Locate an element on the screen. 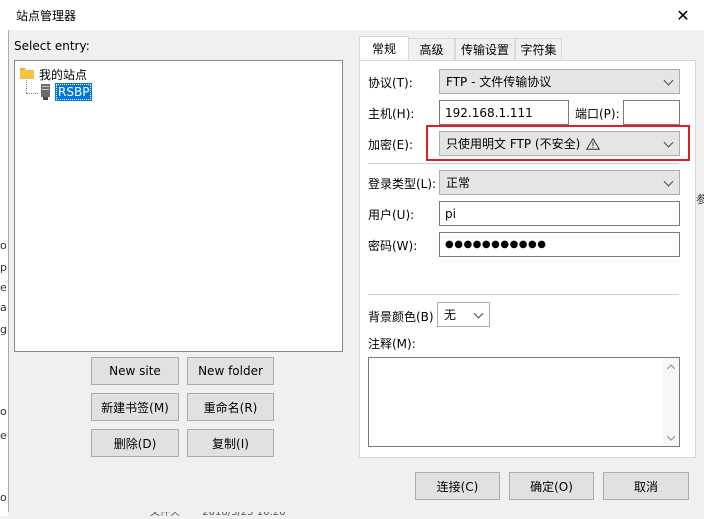  close-icon: ✕ is located at coordinates (683, 15).